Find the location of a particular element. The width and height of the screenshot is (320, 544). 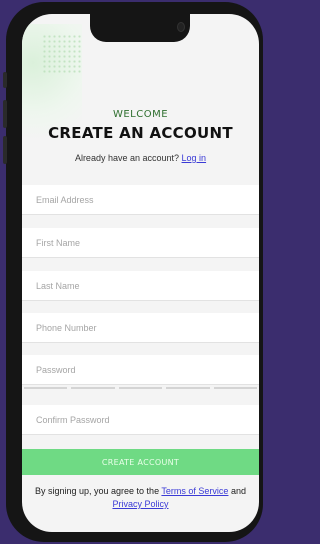

page-title: CREATE AN ACCOUNT is located at coordinates (140, 133).